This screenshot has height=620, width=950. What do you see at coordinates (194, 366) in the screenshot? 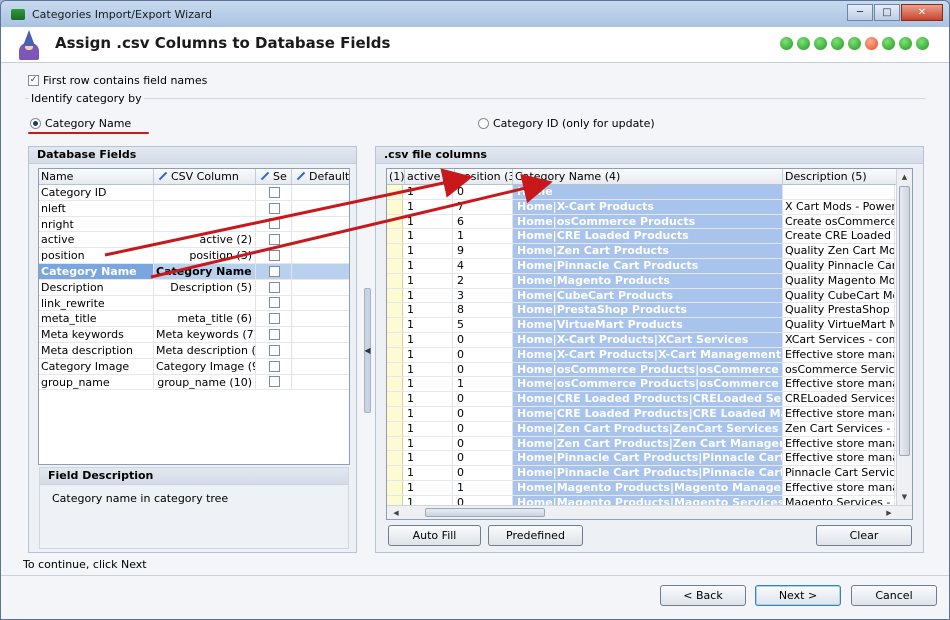
I see `table-row: Category Image Category Image (9)` at bounding box center [194, 366].